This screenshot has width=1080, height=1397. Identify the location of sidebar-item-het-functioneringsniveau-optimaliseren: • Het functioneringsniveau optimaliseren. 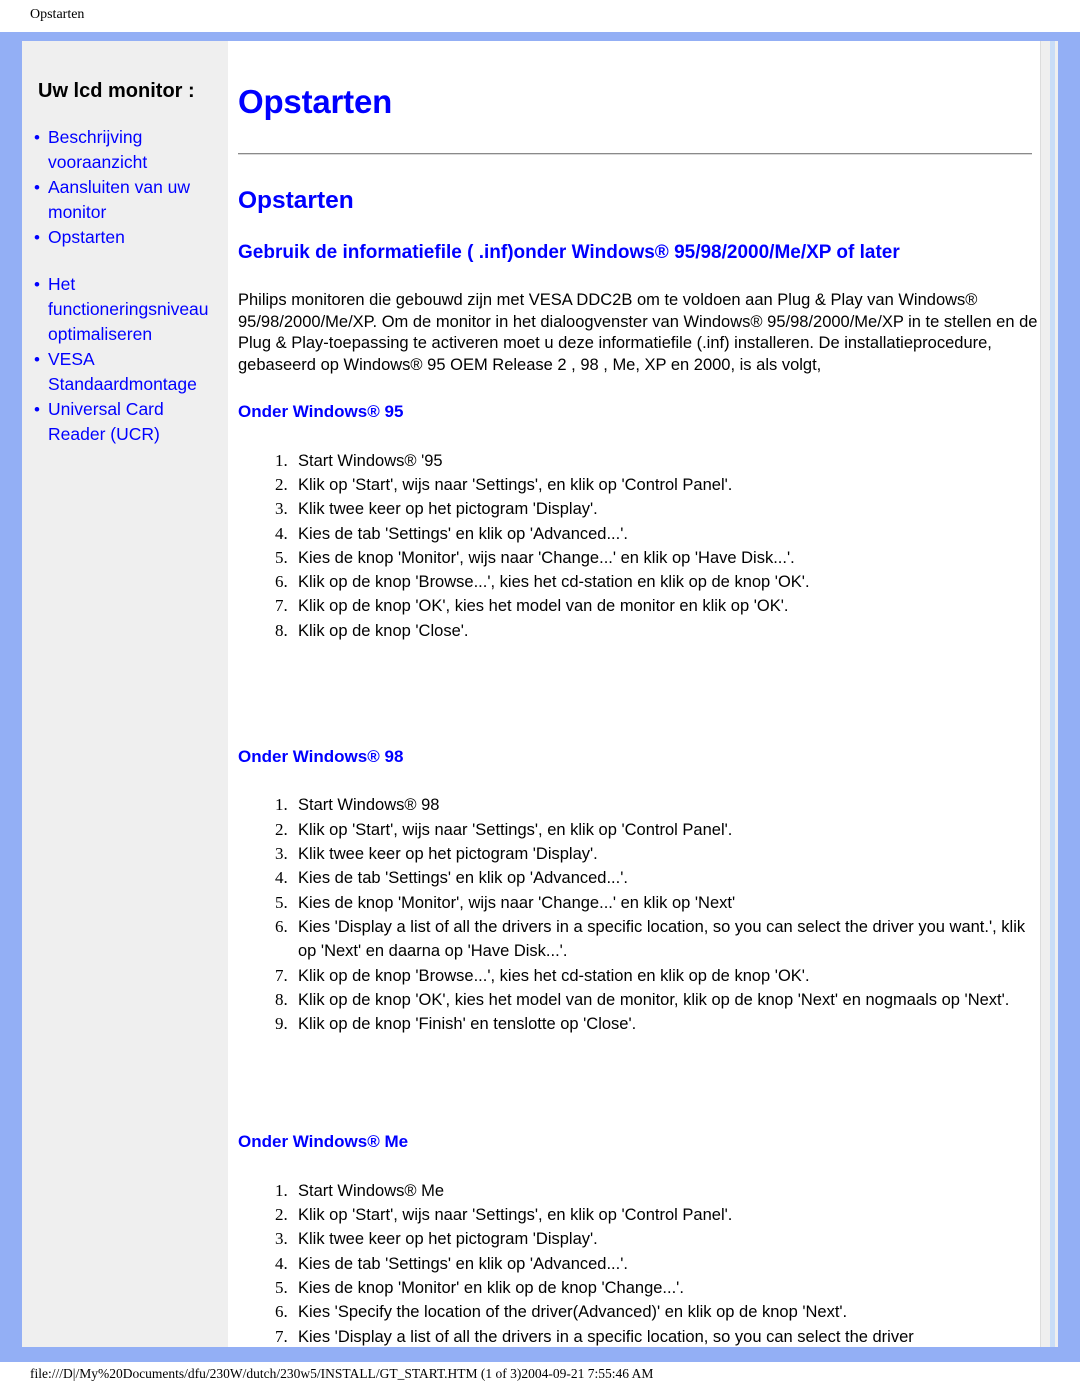
(125, 309).